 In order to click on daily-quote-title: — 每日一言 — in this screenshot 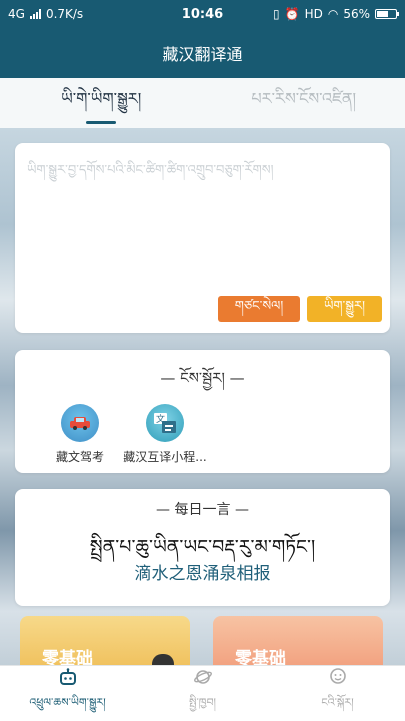, I will do `click(202, 509)`.